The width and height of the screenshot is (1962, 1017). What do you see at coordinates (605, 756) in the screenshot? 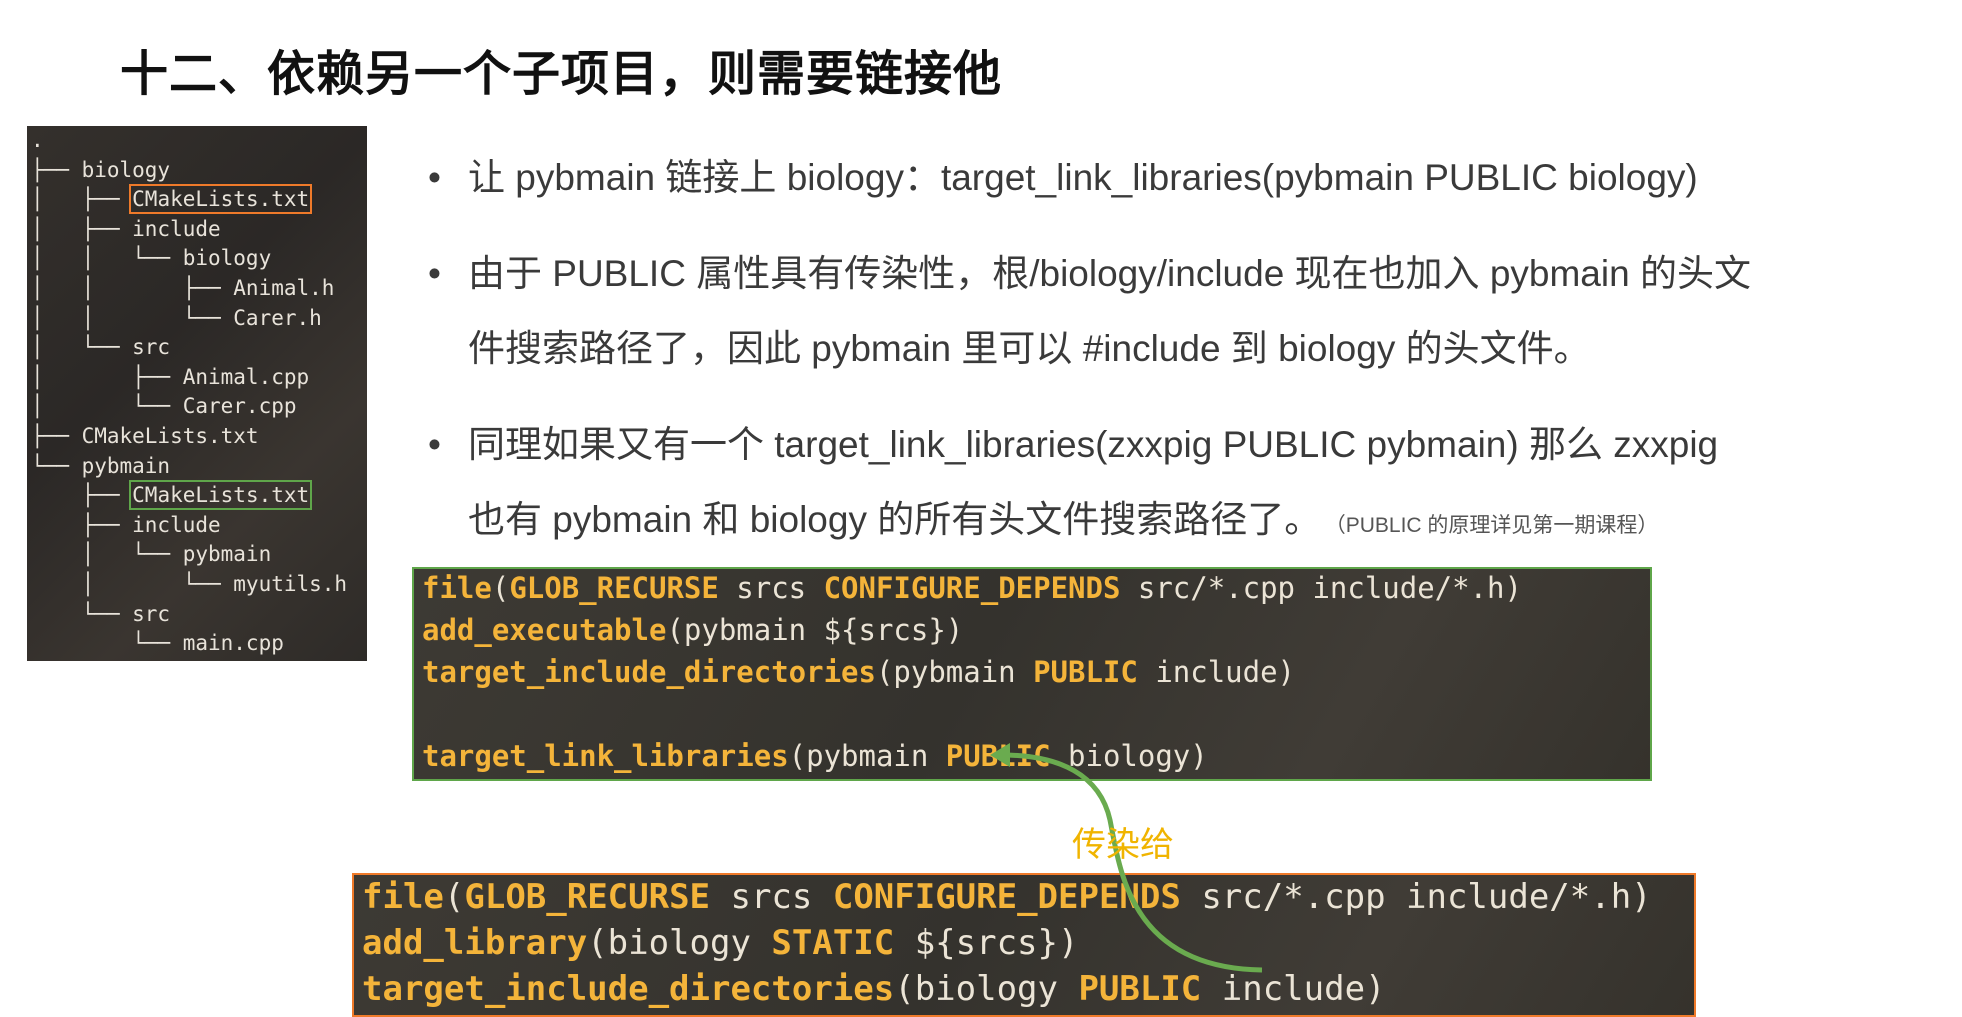
I see `code-keyword: target_link_libraries` at bounding box center [605, 756].